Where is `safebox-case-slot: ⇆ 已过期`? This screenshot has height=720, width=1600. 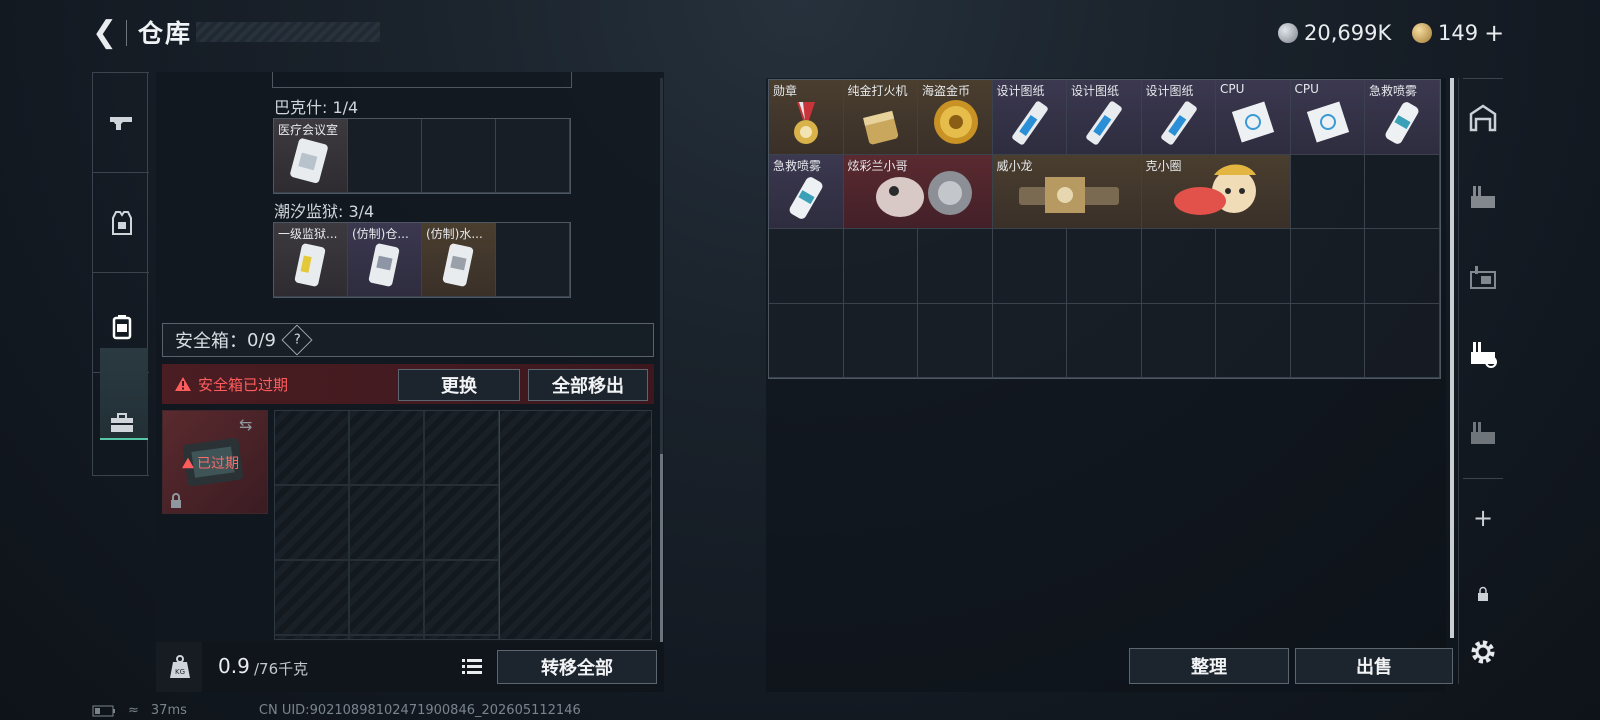 safebox-case-slot: ⇆ 已过期 is located at coordinates (215, 462).